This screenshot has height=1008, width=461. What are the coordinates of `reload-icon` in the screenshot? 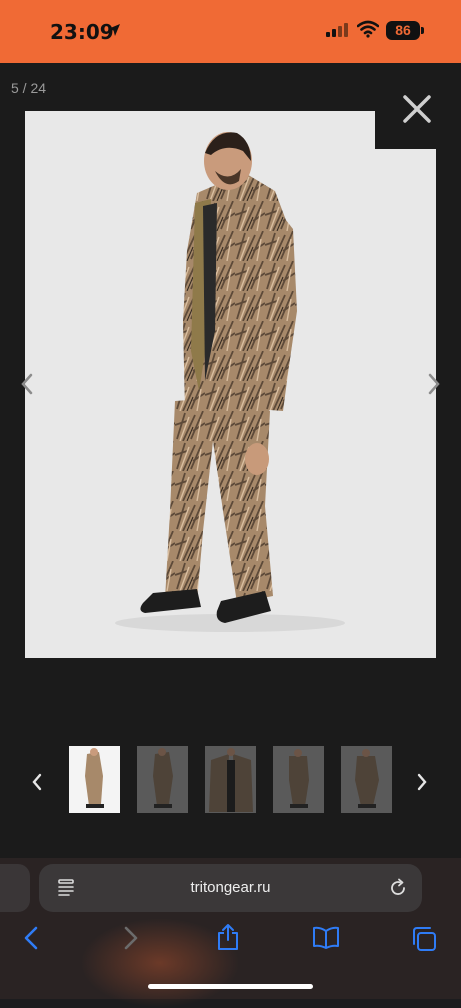 It's located at (398, 888).